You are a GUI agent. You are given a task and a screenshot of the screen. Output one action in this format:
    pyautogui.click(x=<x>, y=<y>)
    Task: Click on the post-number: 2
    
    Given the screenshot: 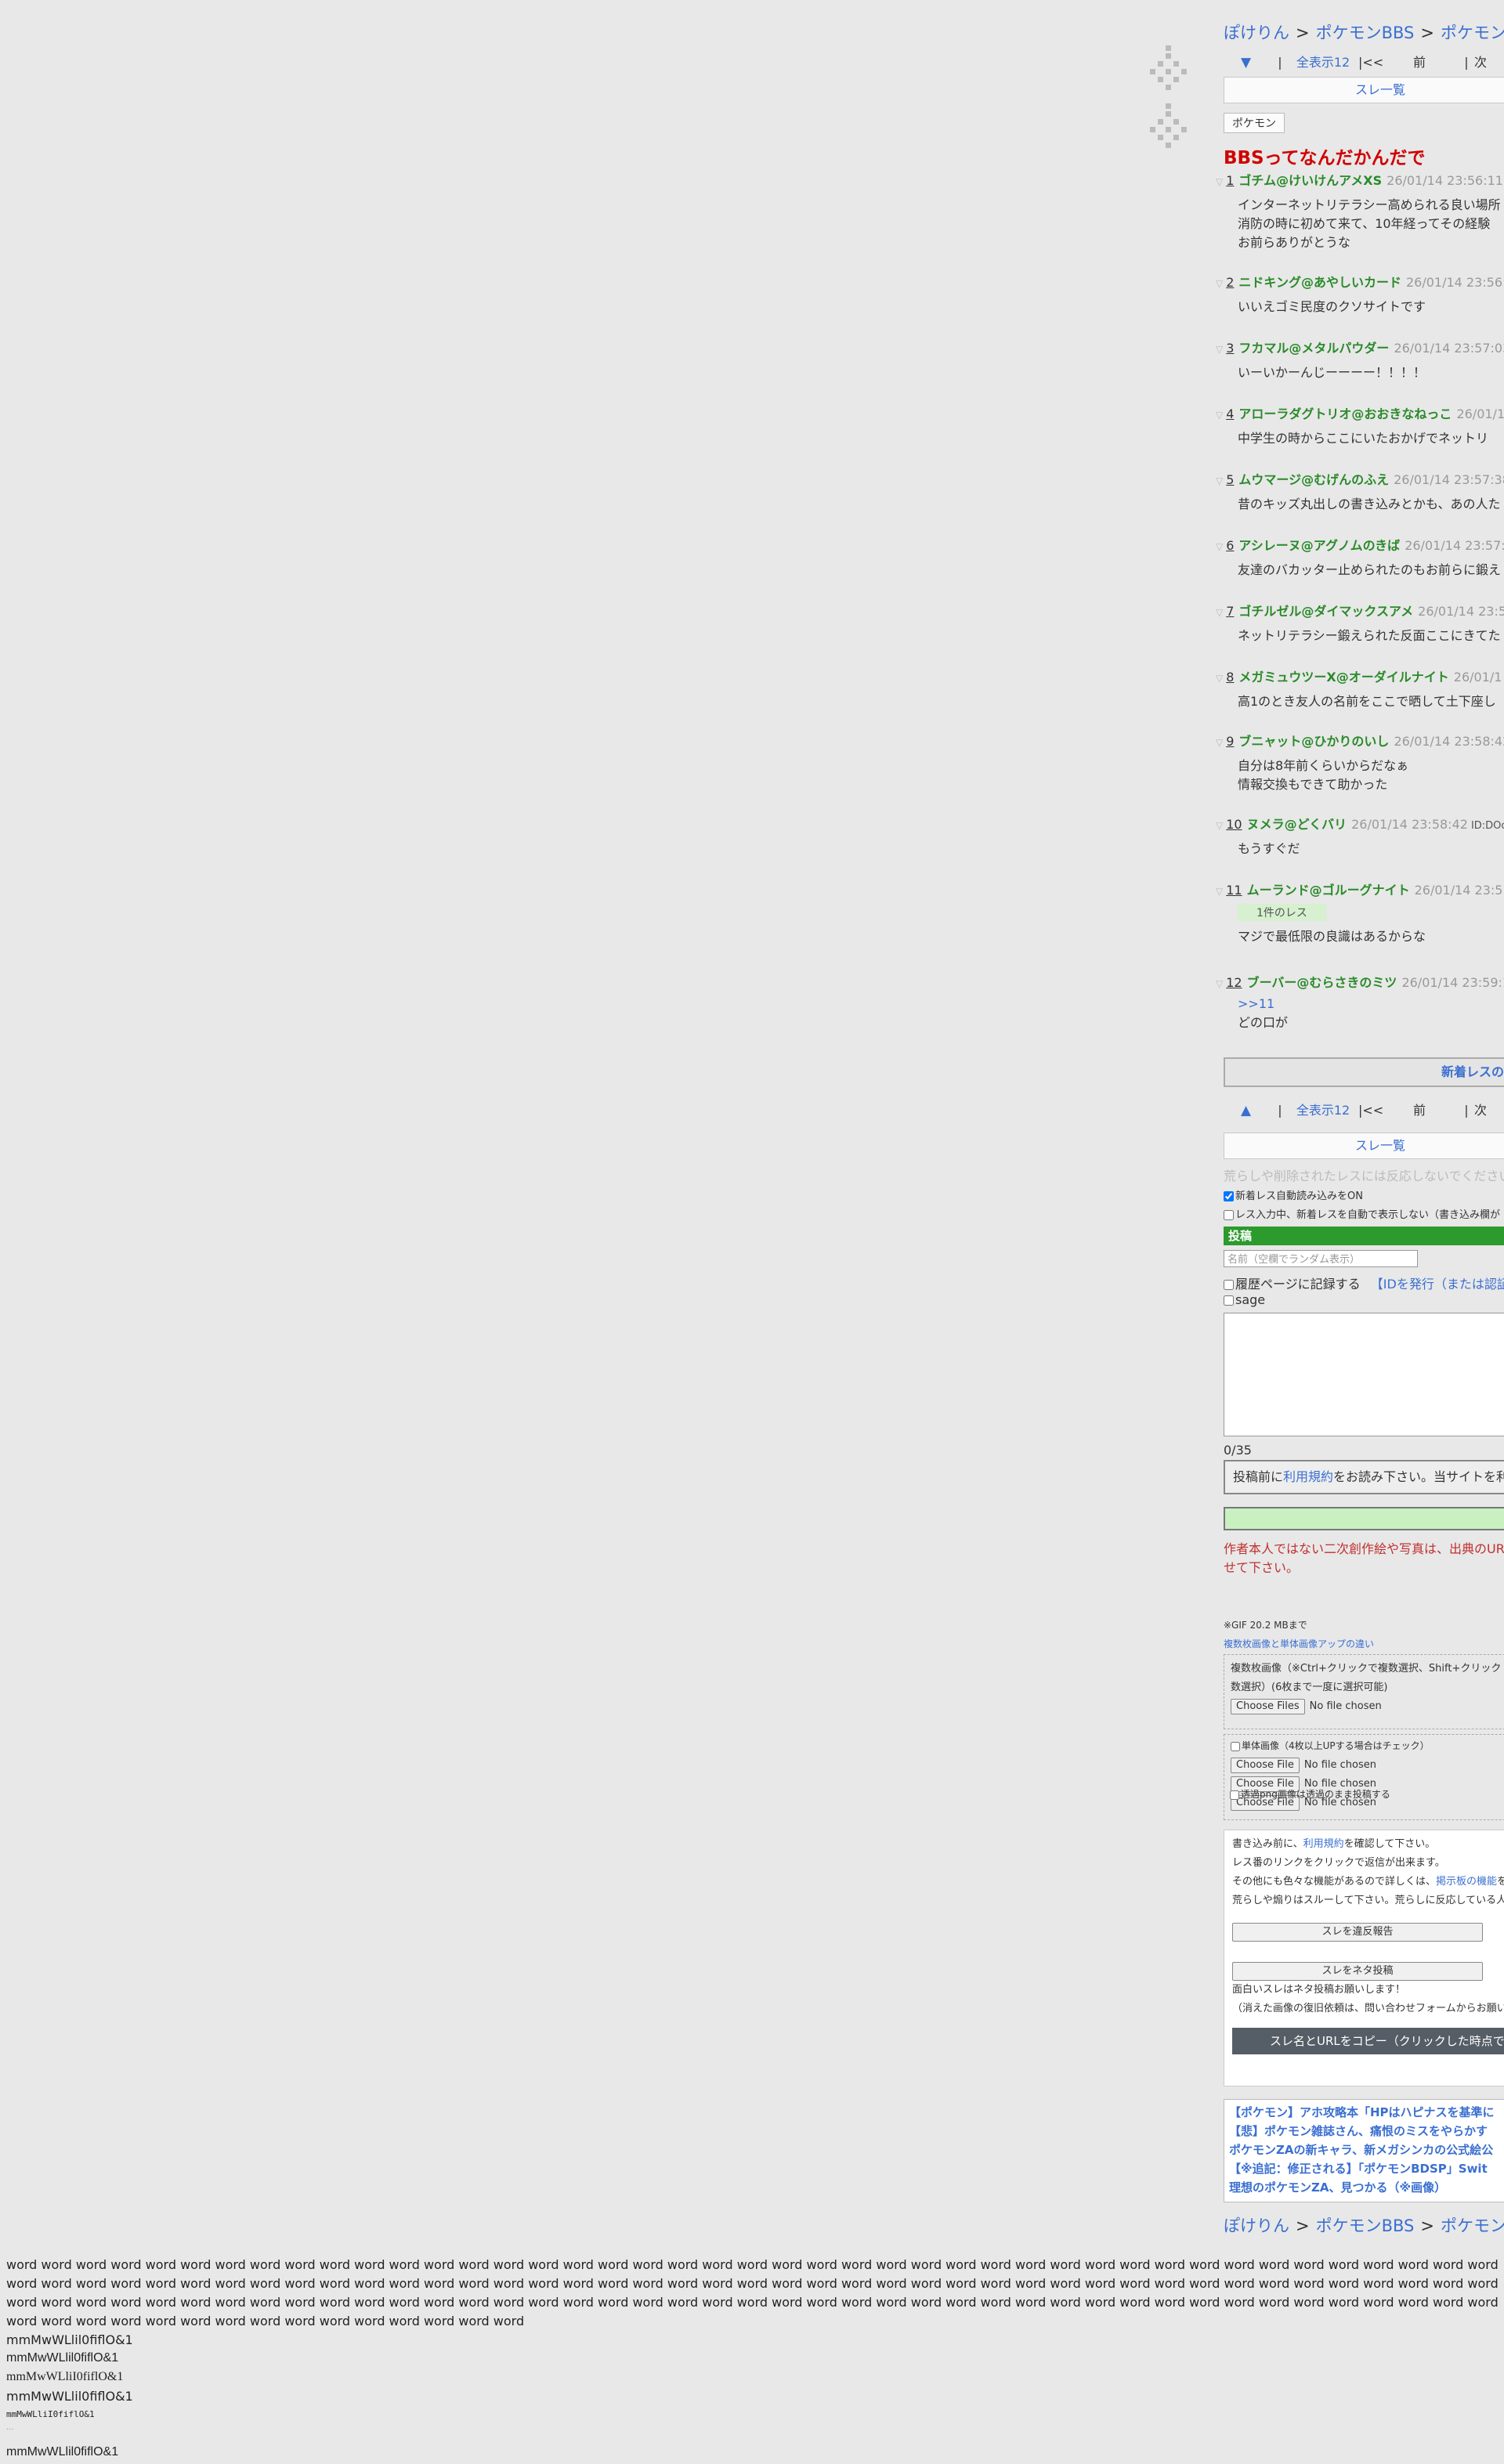 What is the action you would take?
    pyautogui.click(x=1230, y=282)
    